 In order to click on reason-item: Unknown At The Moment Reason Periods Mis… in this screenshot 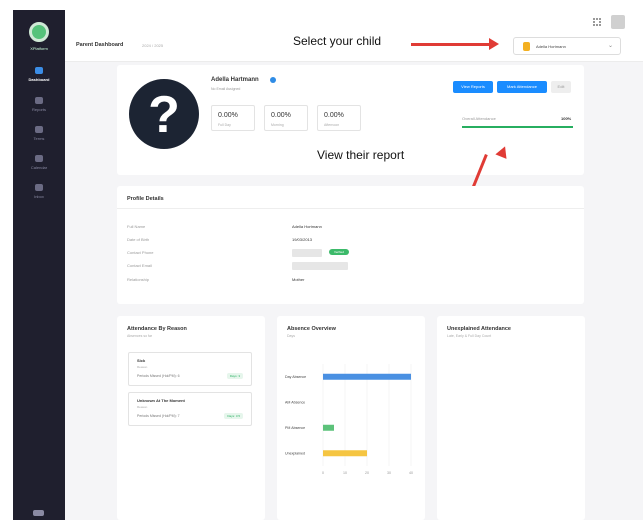, I will do `click(190, 409)`.